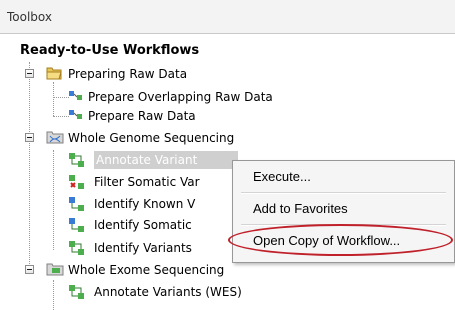  I want to click on folder-exome-icon, so click(55, 270).